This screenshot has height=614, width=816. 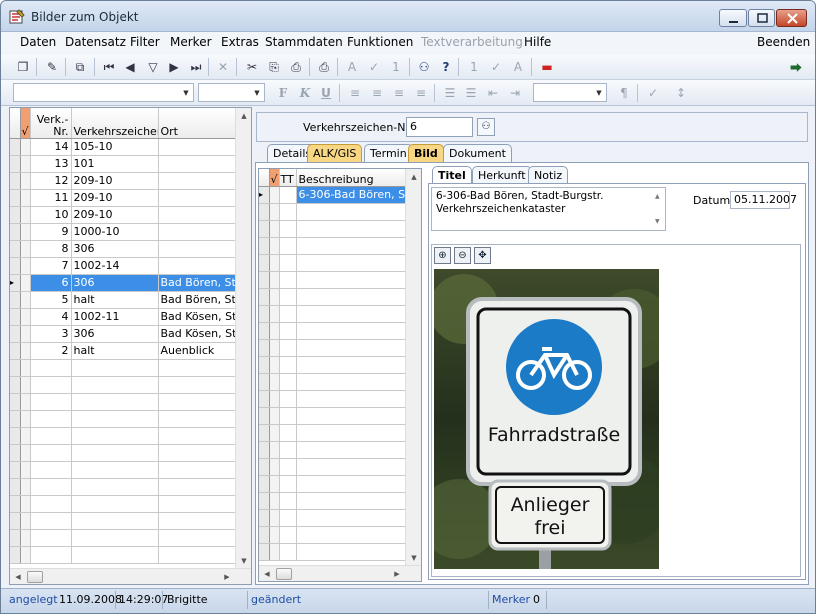 I want to click on row-indicator: ▸, so click(x=264, y=195).